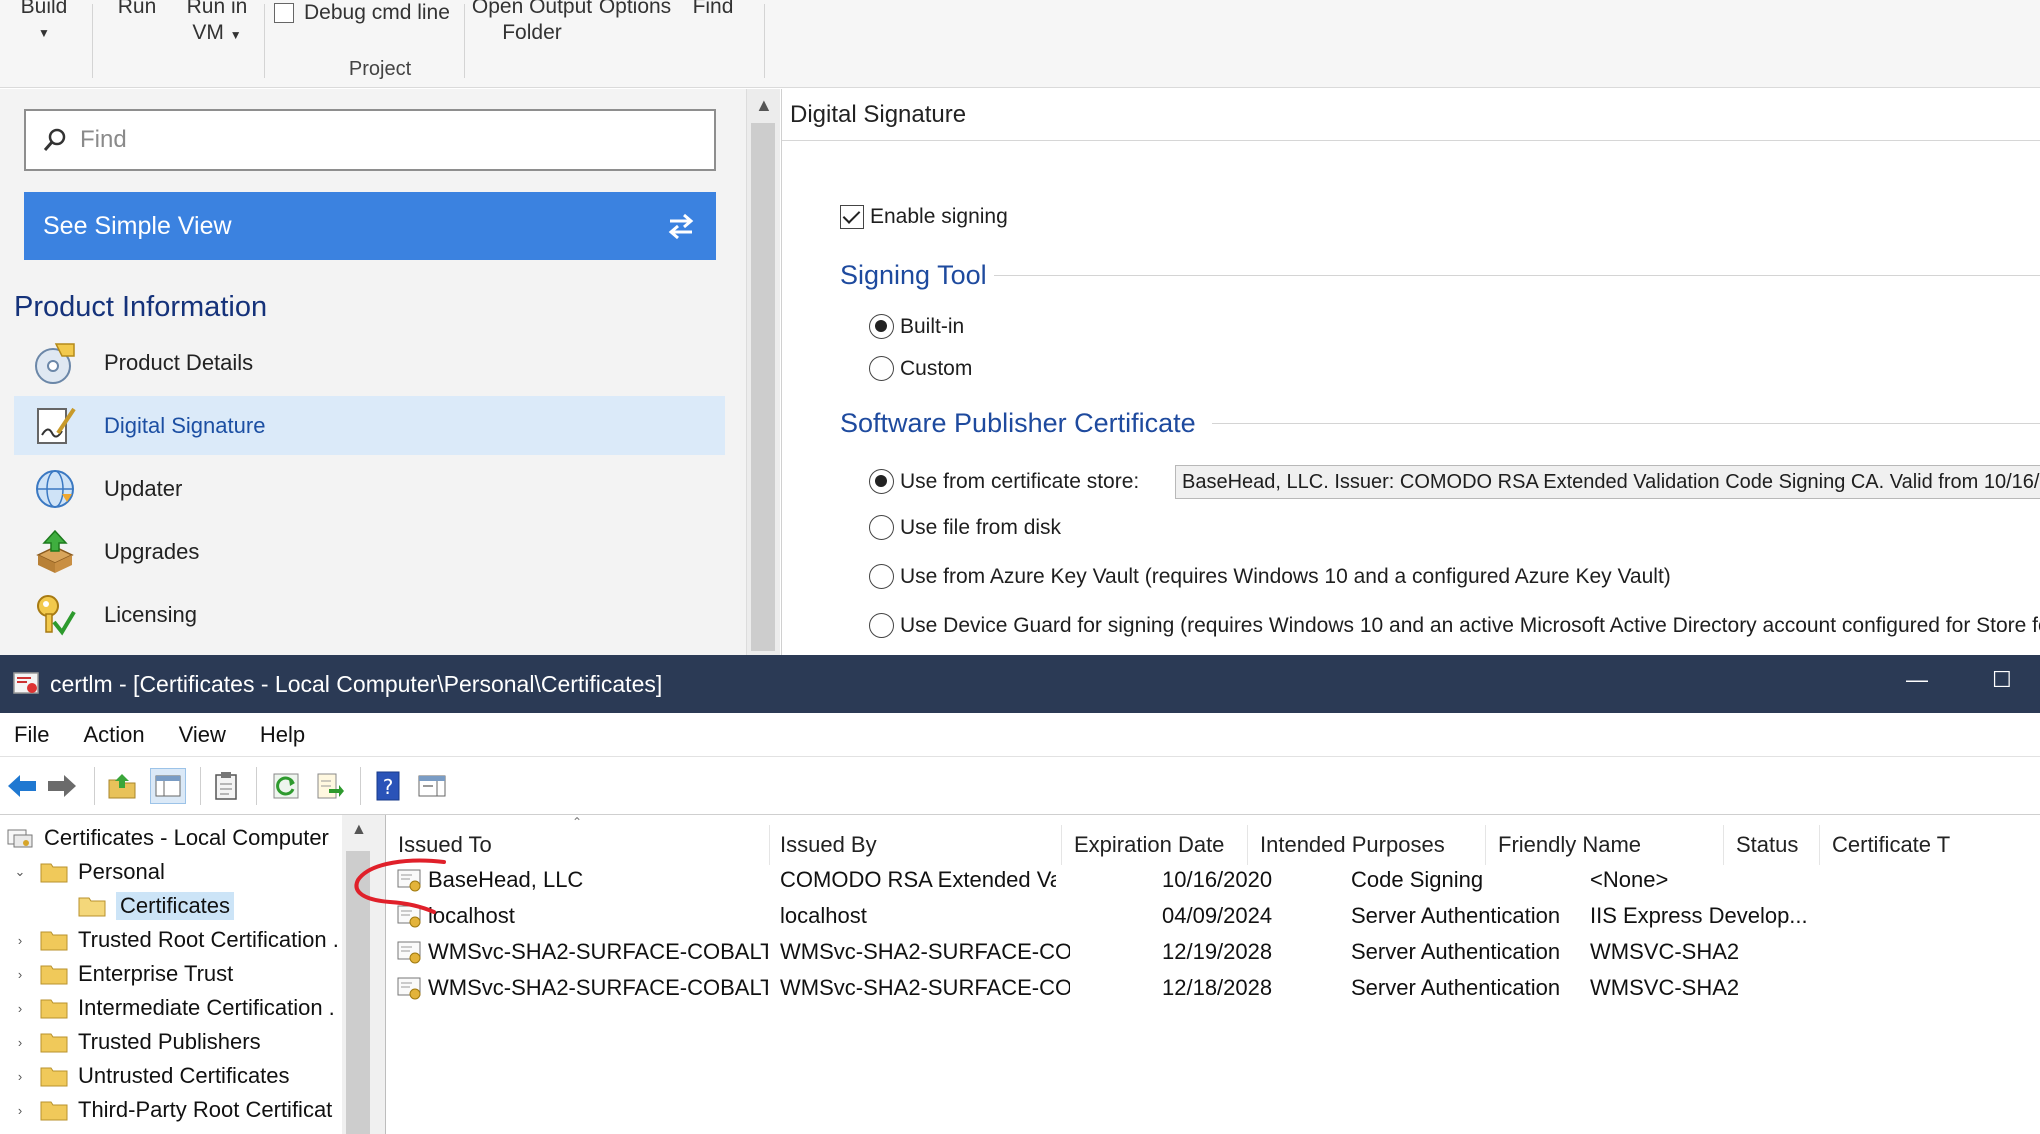  I want to click on signing-tool-heading: Signing Tool, so click(913, 274).